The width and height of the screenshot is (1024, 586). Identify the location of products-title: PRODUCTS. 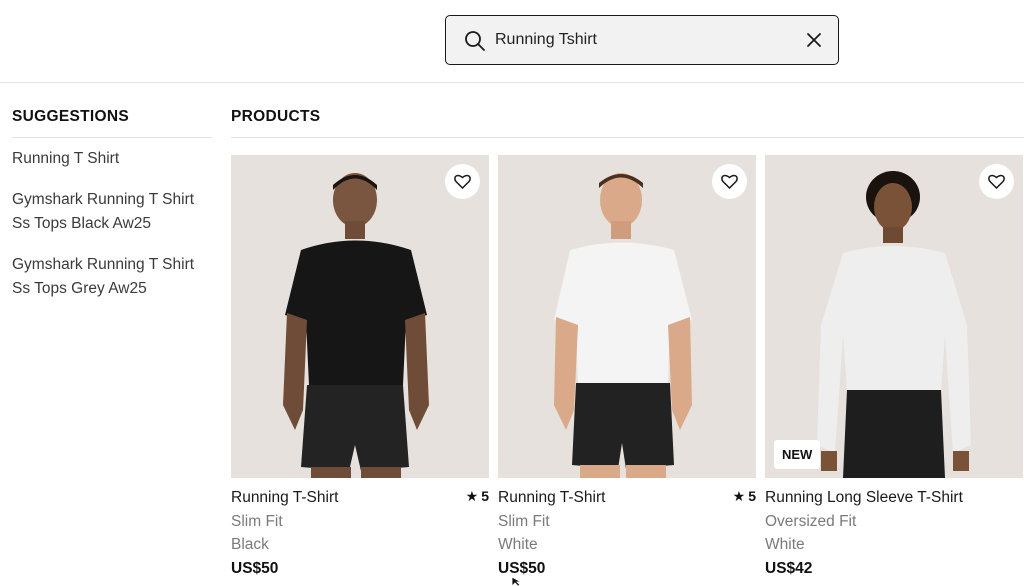
(627, 123).